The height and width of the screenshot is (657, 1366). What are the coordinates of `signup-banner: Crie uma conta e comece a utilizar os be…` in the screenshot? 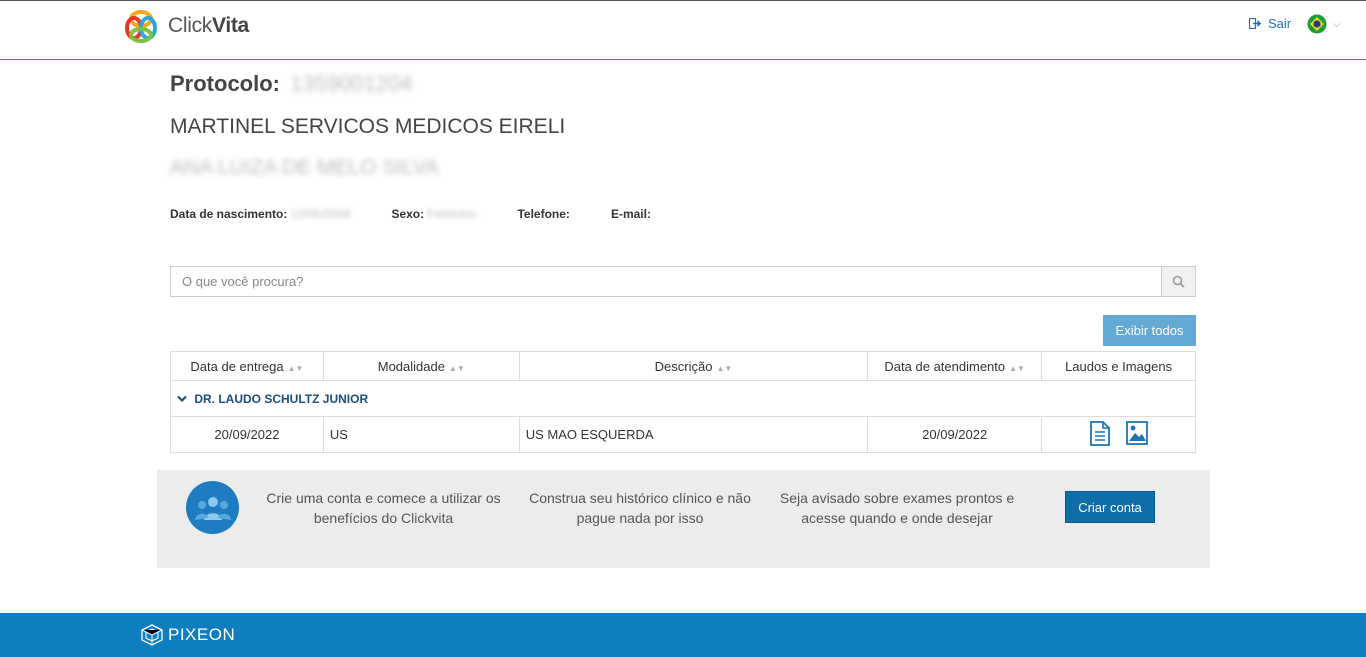 It's located at (683, 519).